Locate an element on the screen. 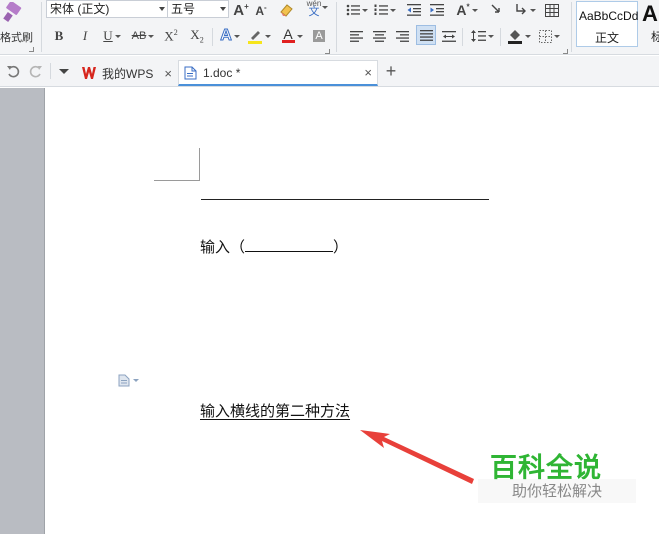  numbered-list-button is located at coordinates (385, 10).